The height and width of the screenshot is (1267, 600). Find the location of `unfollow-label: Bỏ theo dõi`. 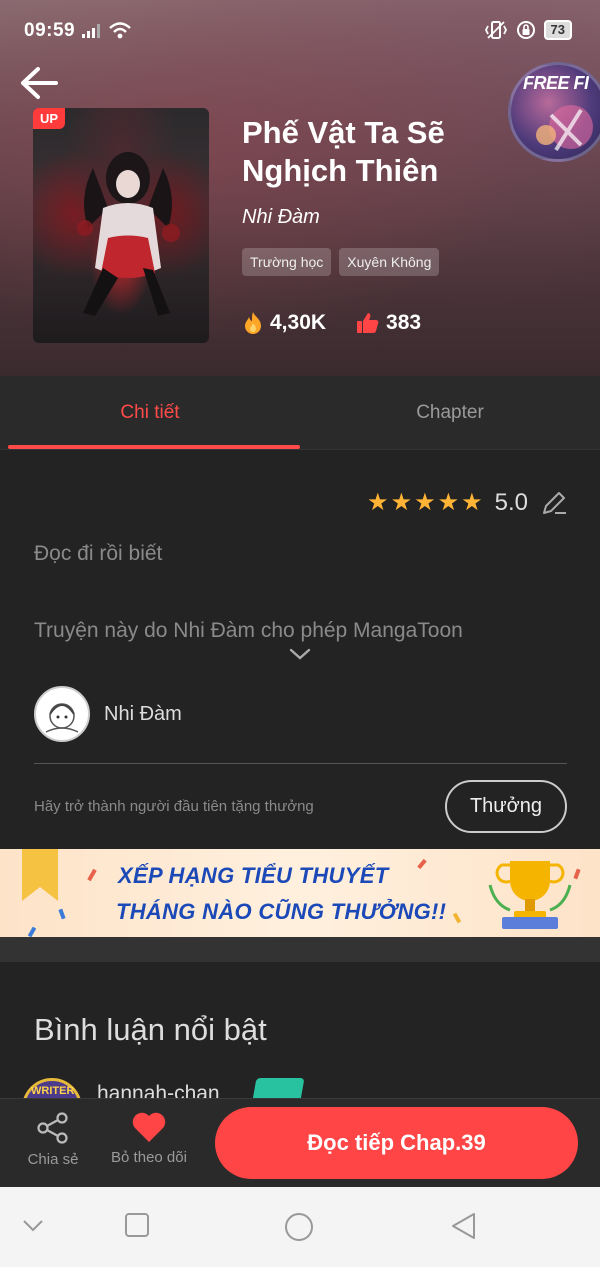

unfollow-label: Bỏ theo dõi is located at coordinates (149, 1157).